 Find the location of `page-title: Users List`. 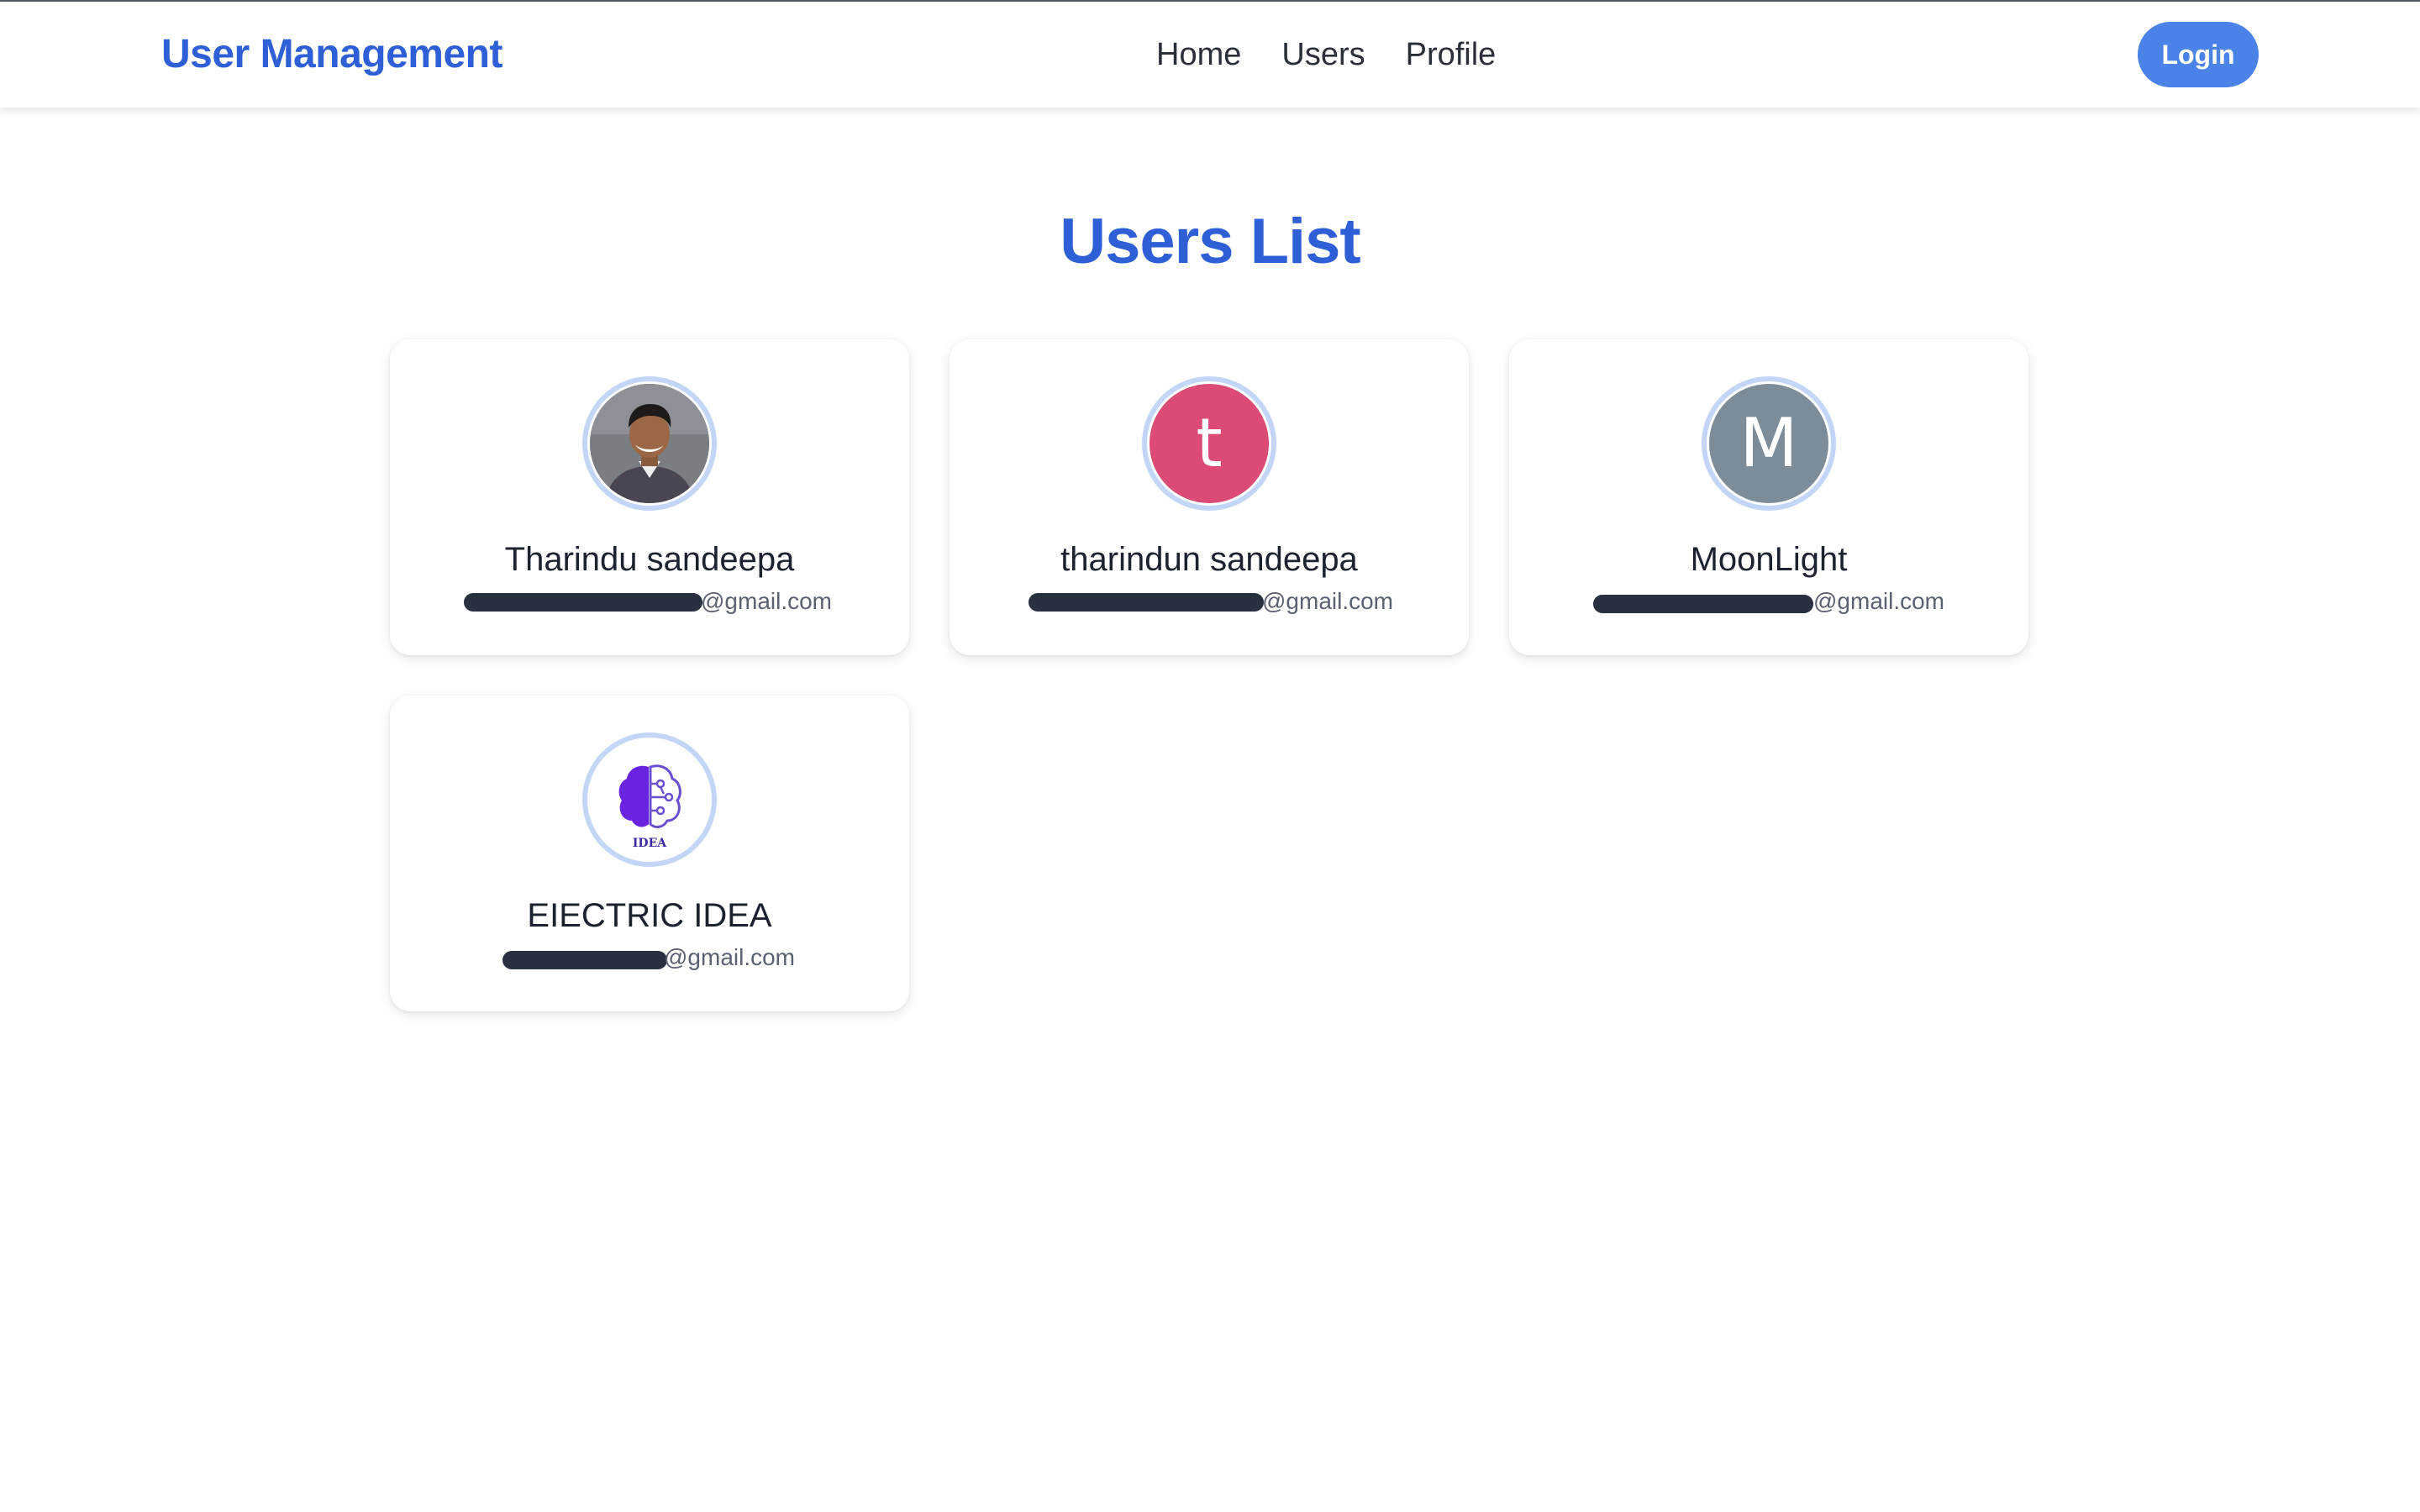

page-title: Users List is located at coordinates (1210, 241).